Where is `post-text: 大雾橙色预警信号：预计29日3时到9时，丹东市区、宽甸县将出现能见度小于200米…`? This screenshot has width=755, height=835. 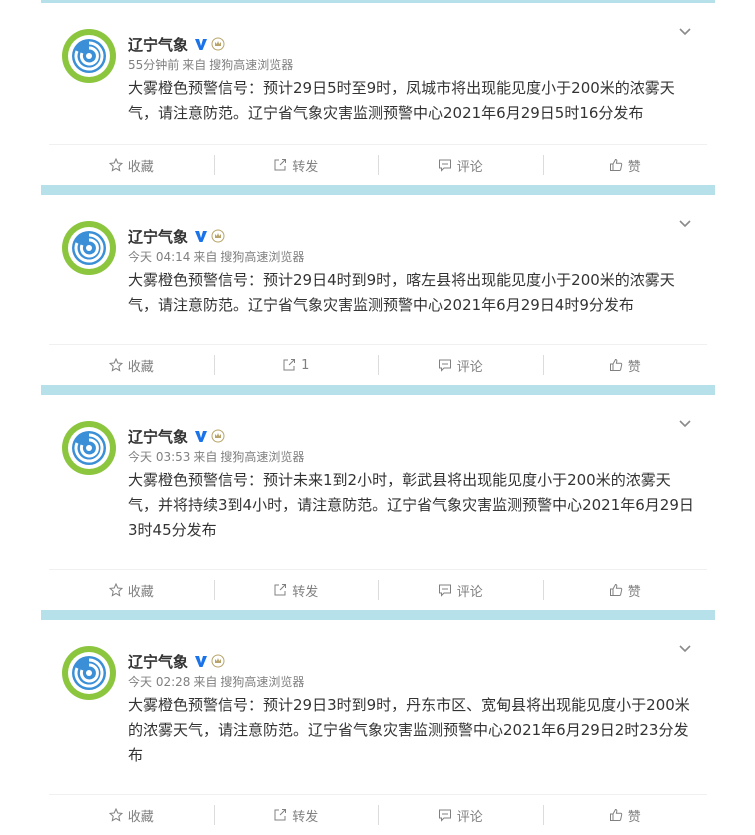 post-text: 大雾橙色预警信号：预计29日3时到9时，丹东市区、宽甸县将出现能见度小于200米… is located at coordinates (409, 730).